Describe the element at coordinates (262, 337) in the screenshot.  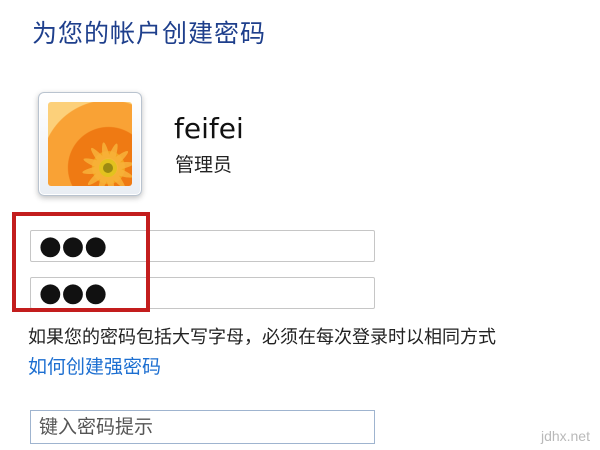
I see `case-sensitivity-note: 如果您的密码包括大写字母，必须在每次登录时以相同方式` at that location.